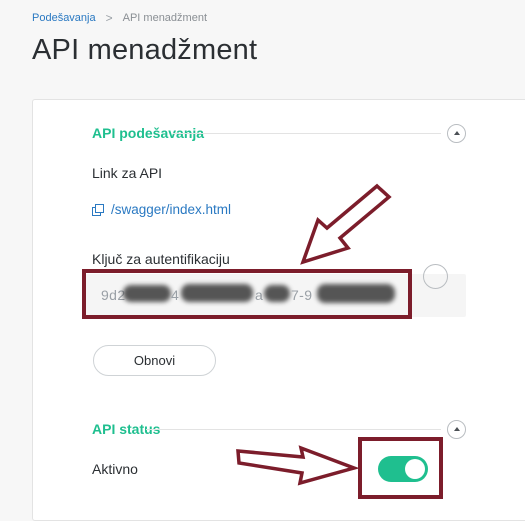 This screenshot has width=525, height=521. What do you see at coordinates (119, 18) in the screenshot?
I see `breadcrumb: Podešavanja > API menadžment` at bounding box center [119, 18].